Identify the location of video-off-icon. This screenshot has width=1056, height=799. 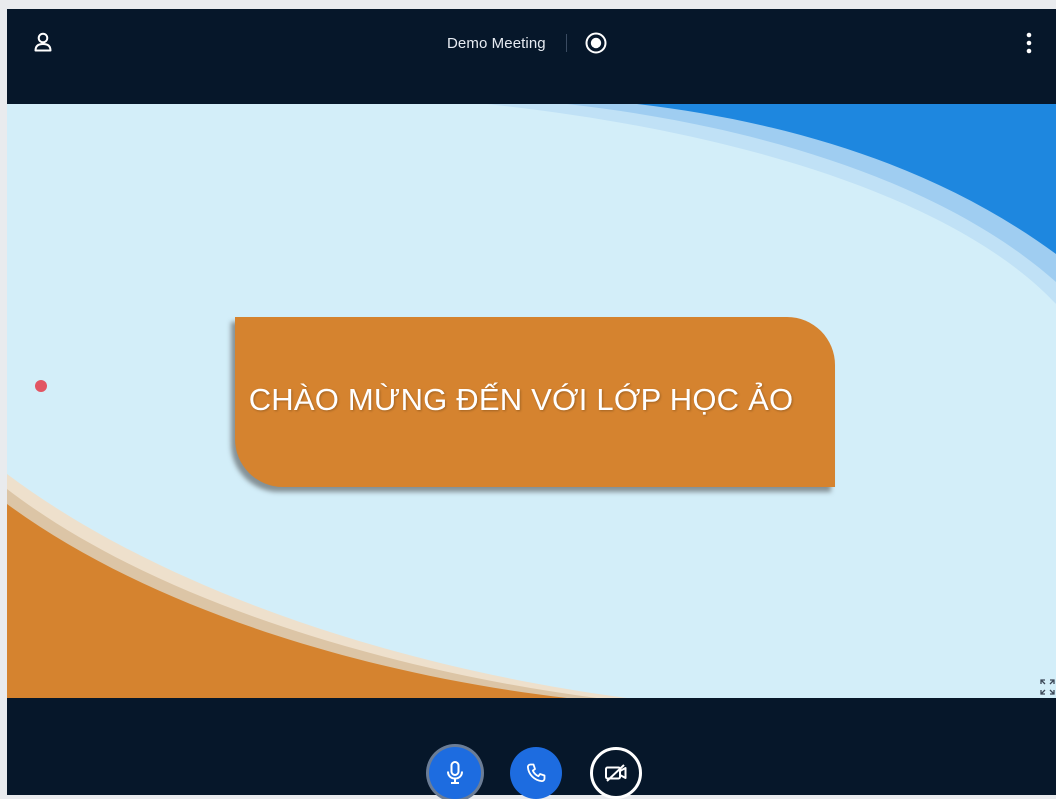
(616, 773).